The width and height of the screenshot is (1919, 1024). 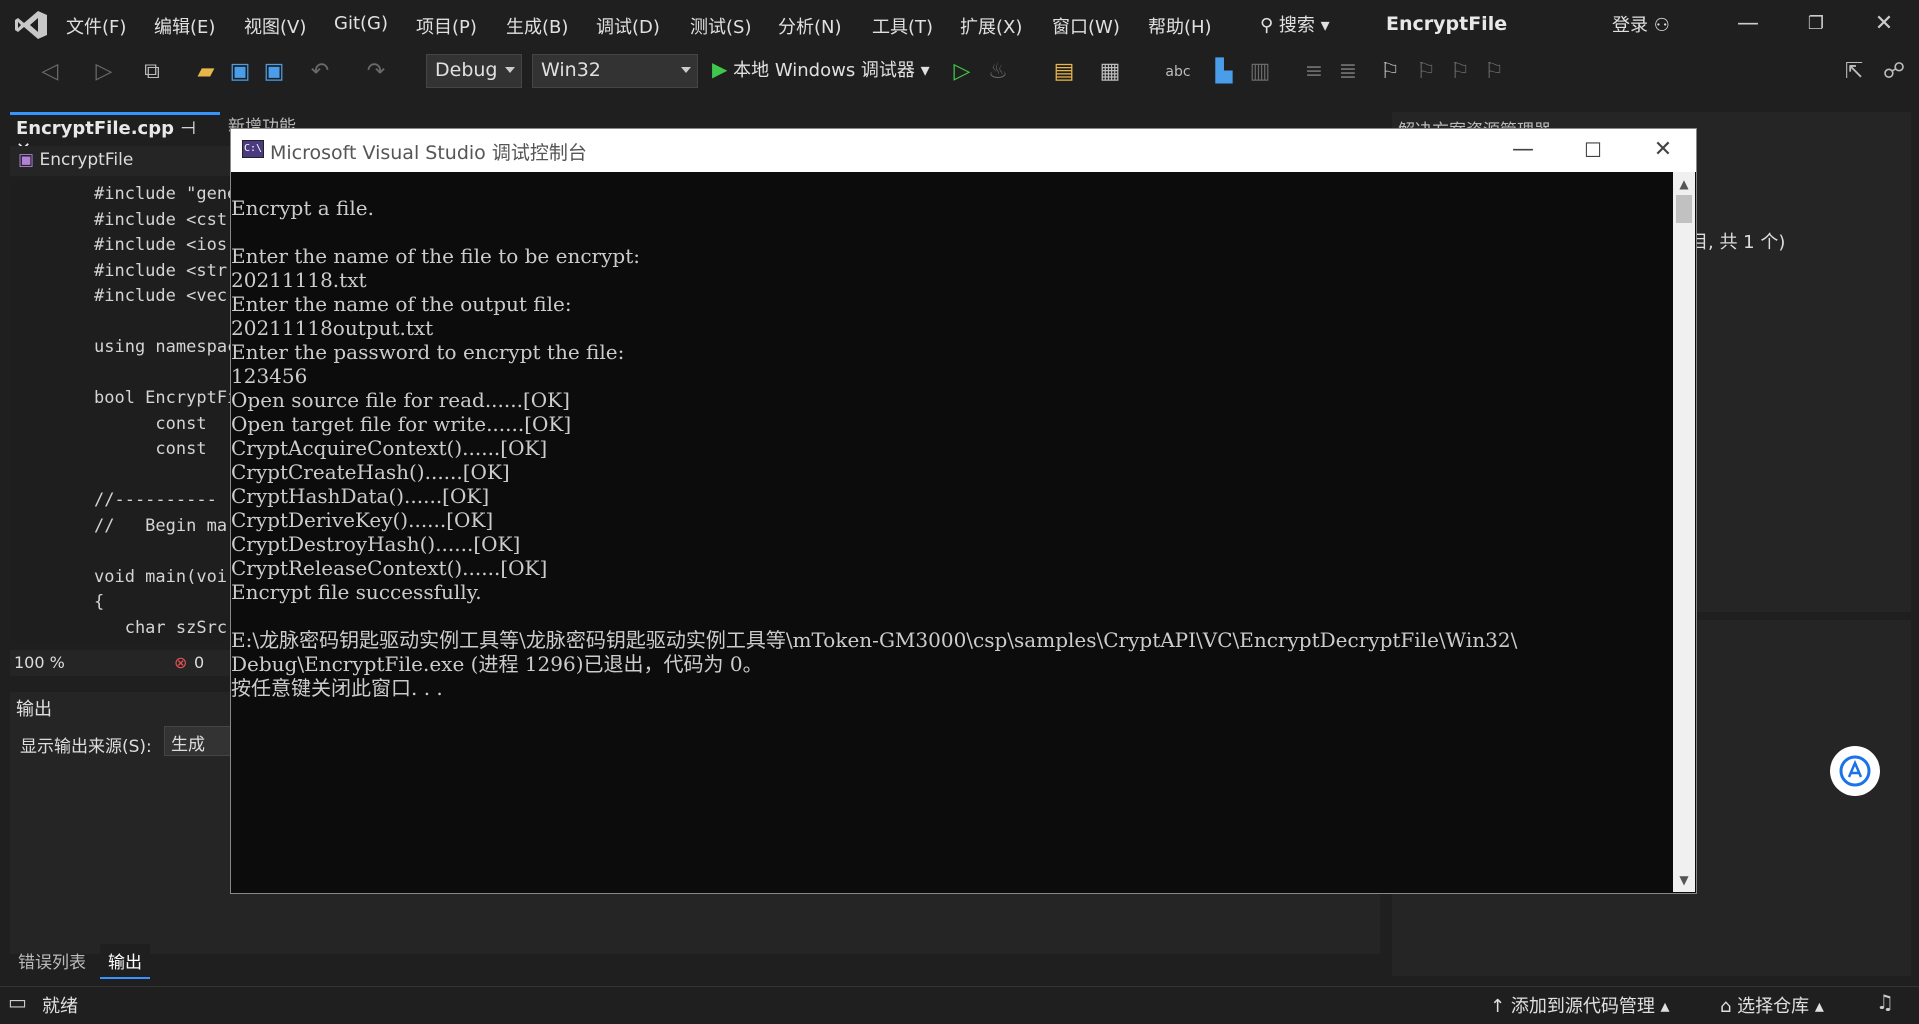 What do you see at coordinates (1684, 184) in the screenshot?
I see `scroll-up-icon: ▲` at bounding box center [1684, 184].